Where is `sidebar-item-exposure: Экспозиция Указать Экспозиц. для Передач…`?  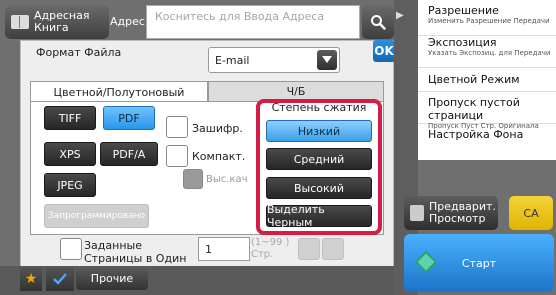 sidebar-item-exposure: Экспозиция Указать Экспозиц. для Передач… is located at coordinates (487, 52).